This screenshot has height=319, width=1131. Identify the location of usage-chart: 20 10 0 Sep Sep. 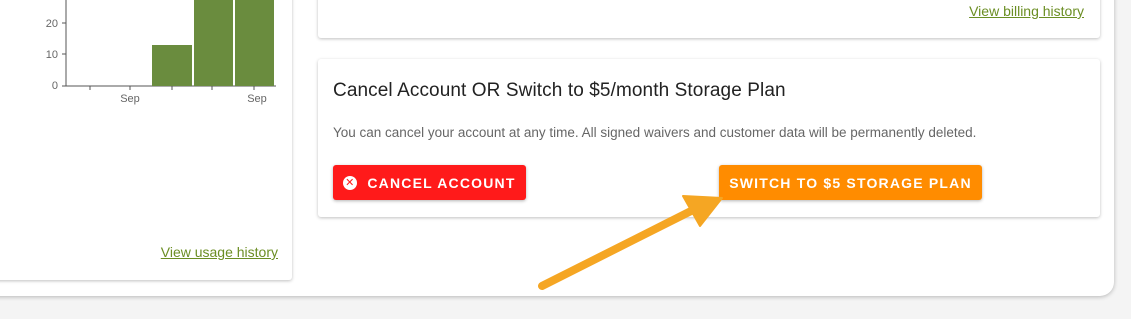
(161, 52).